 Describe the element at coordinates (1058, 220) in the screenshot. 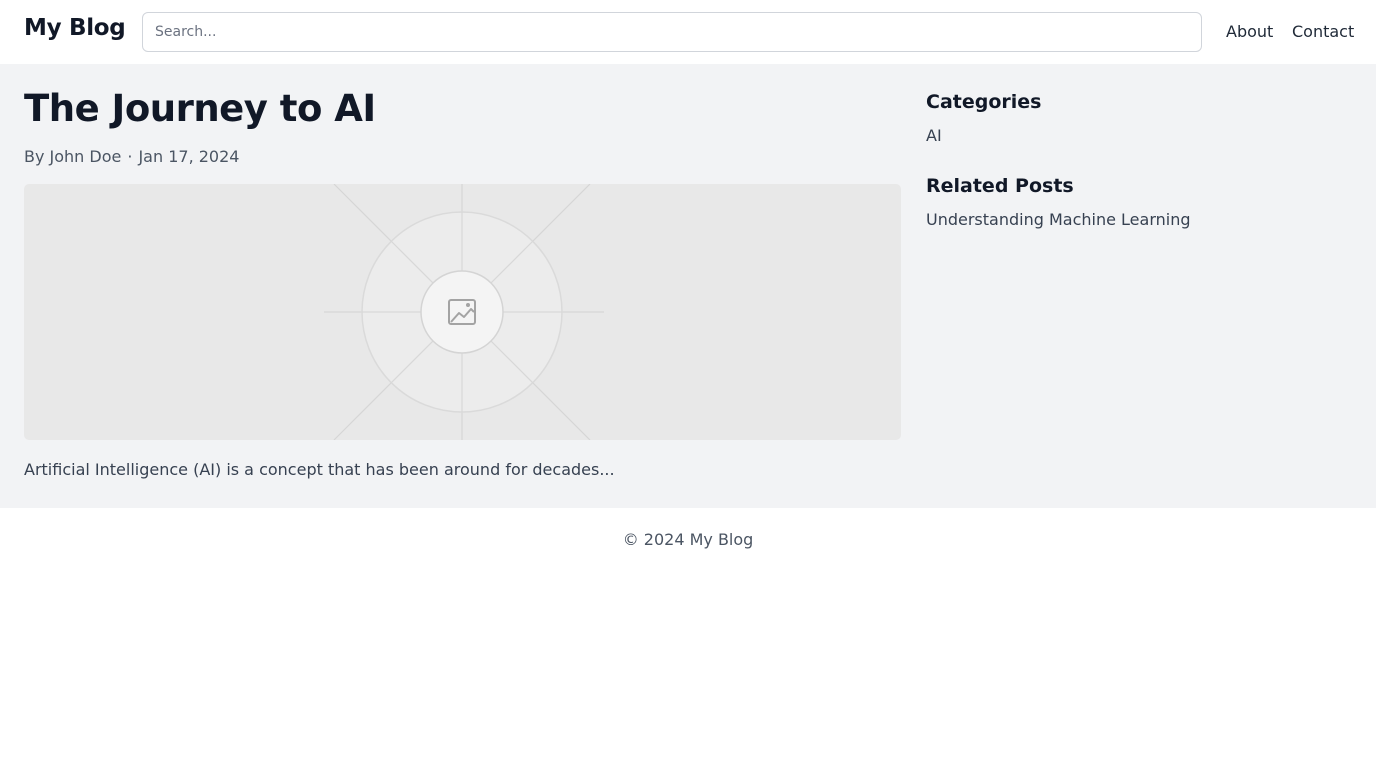

I see `related-post-link: Understanding Machine Learning` at that location.